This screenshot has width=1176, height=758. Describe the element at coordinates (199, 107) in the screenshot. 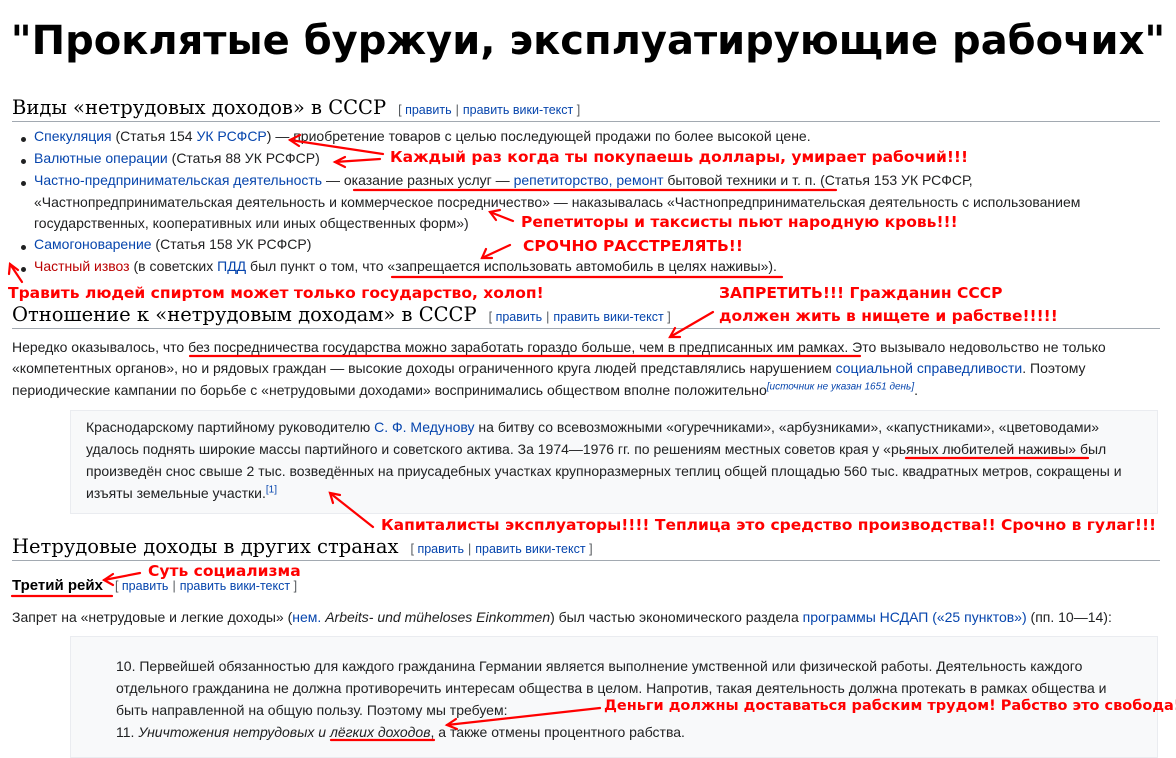

I see `section-heading-text: Виды «нетрудовых доходов» в СССР` at that location.